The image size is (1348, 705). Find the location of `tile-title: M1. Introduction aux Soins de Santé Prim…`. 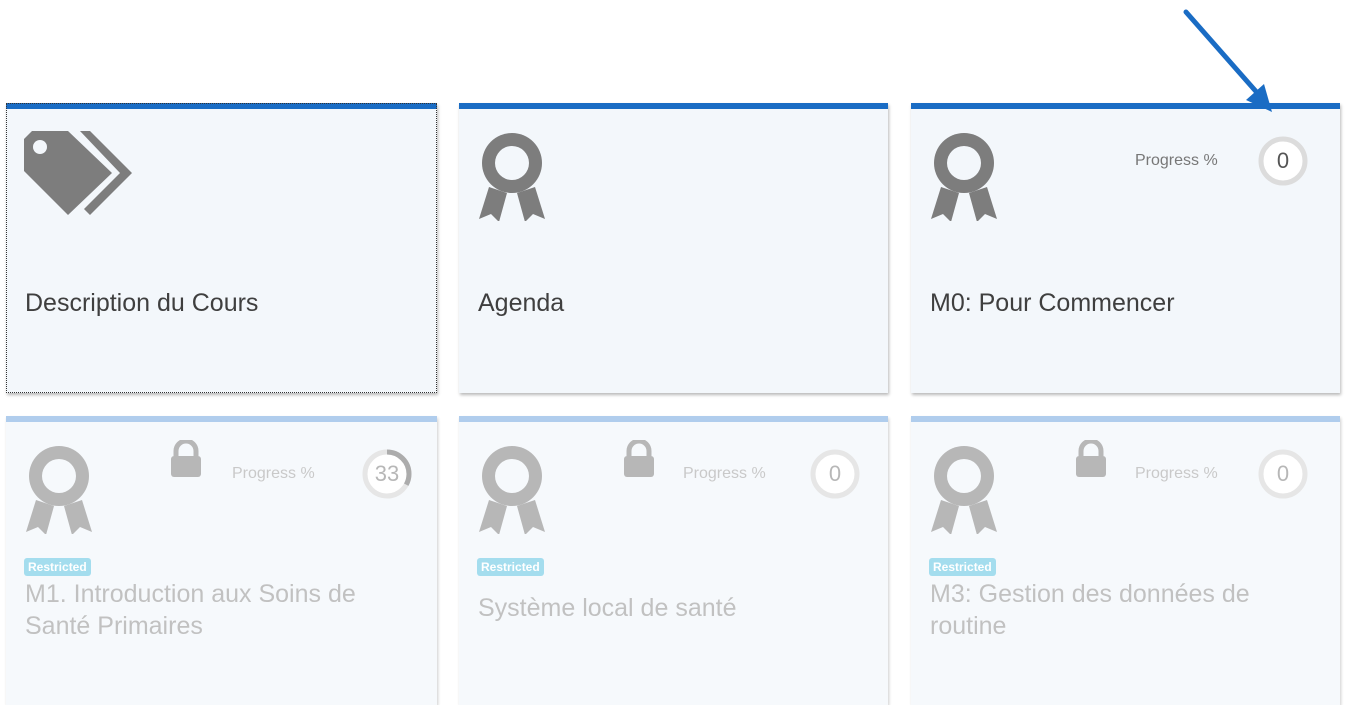

tile-title: M1. Introduction aux Soins de Santé Prim… is located at coordinates (190, 610).